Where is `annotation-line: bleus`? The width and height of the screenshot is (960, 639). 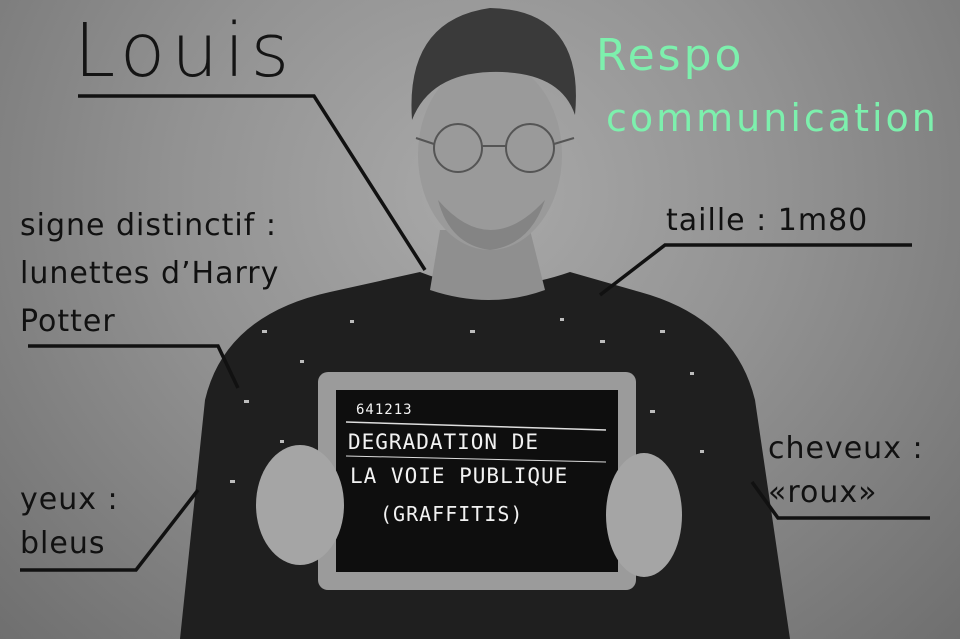 annotation-line: bleus is located at coordinates (63, 543).